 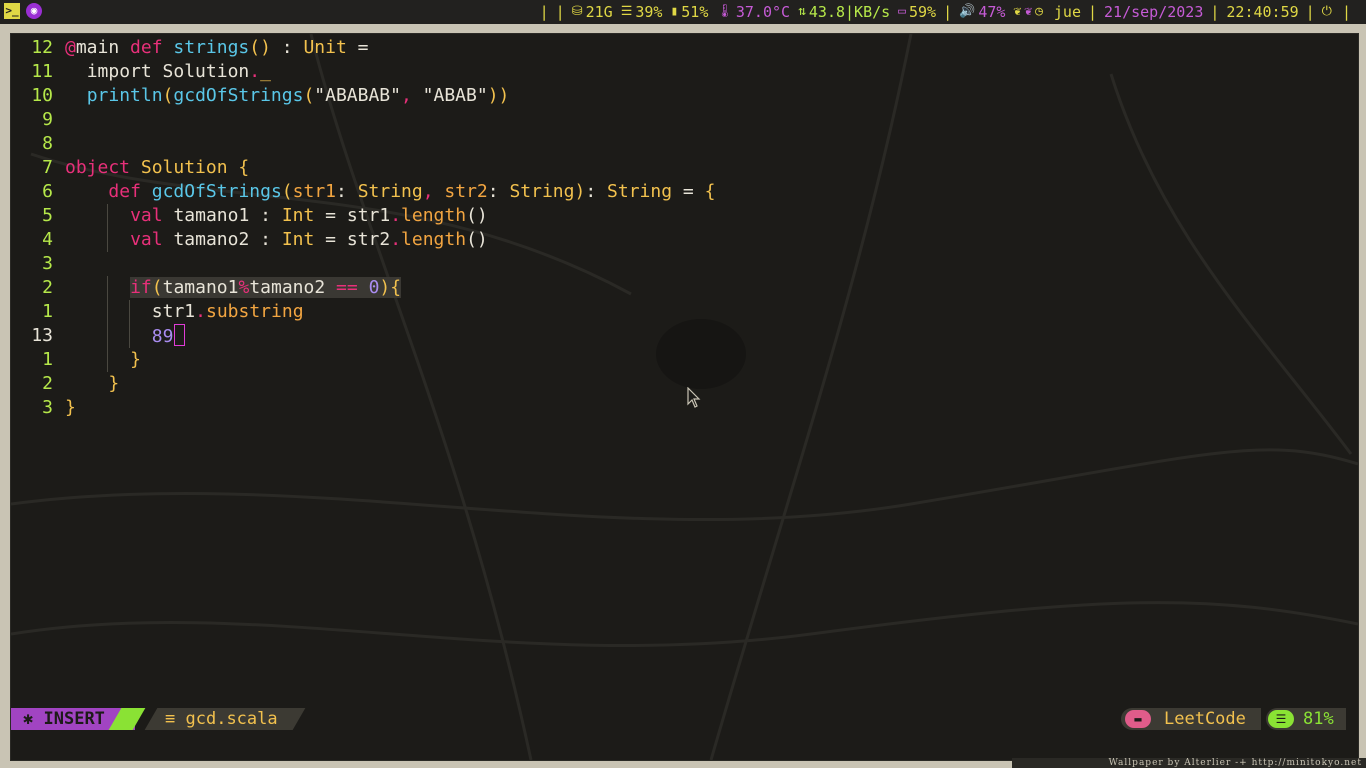 What do you see at coordinates (231, 719) in the screenshot?
I see `file-name: gcd.scala` at bounding box center [231, 719].